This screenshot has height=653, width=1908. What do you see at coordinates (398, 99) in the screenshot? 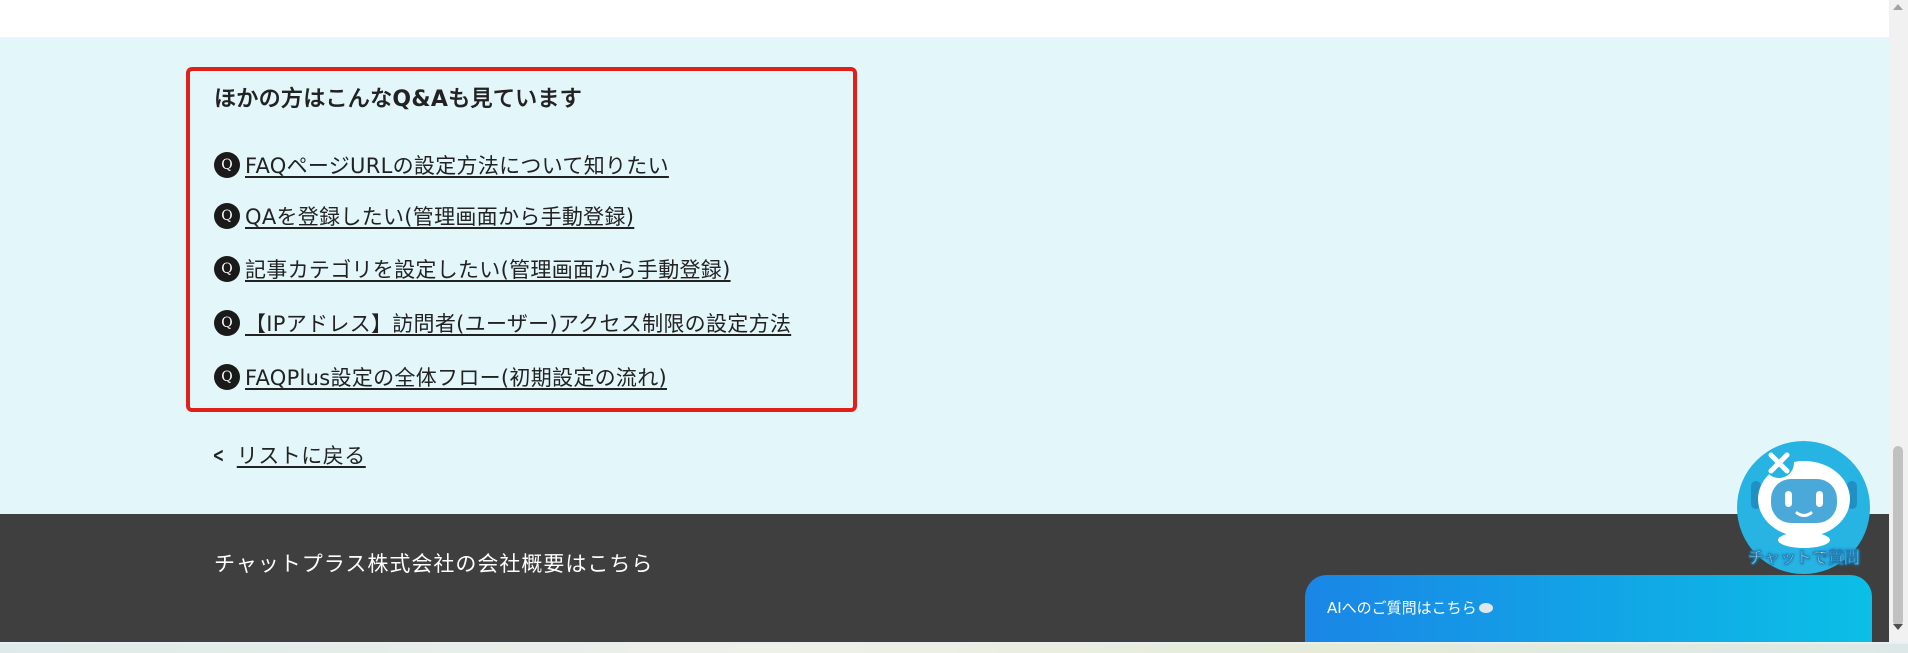
I see `related-qa-heading: ほかの方はこんなQ&Aも見ています` at bounding box center [398, 99].